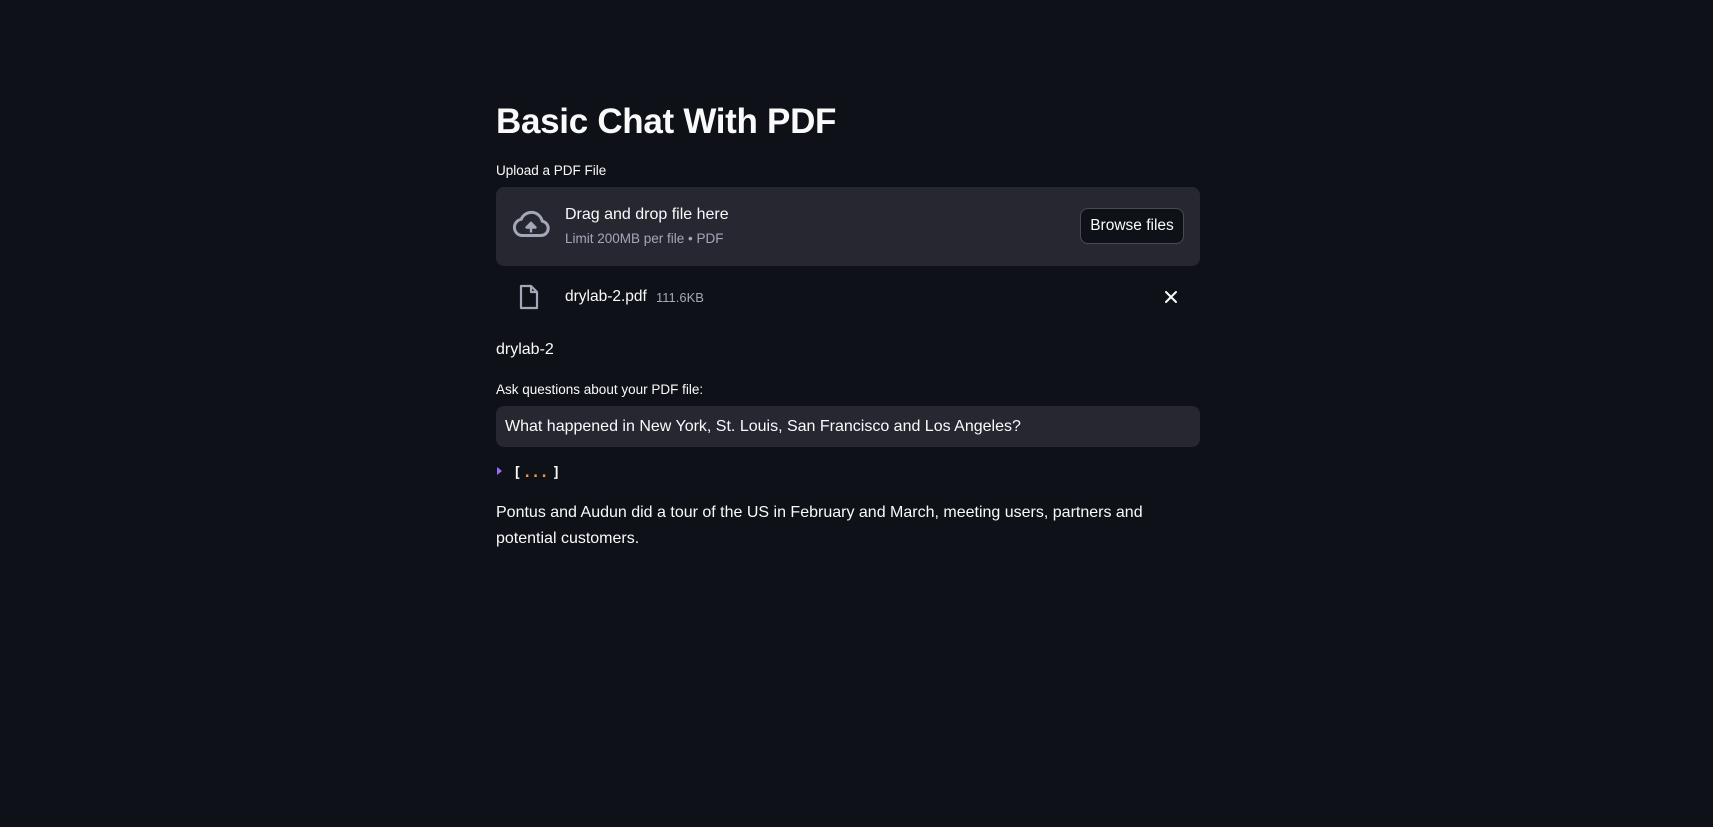 This screenshot has width=1713, height=827. What do you see at coordinates (1132, 226) in the screenshot?
I see `browse-files-button: Browse files` at bounding box center [1132, 226].